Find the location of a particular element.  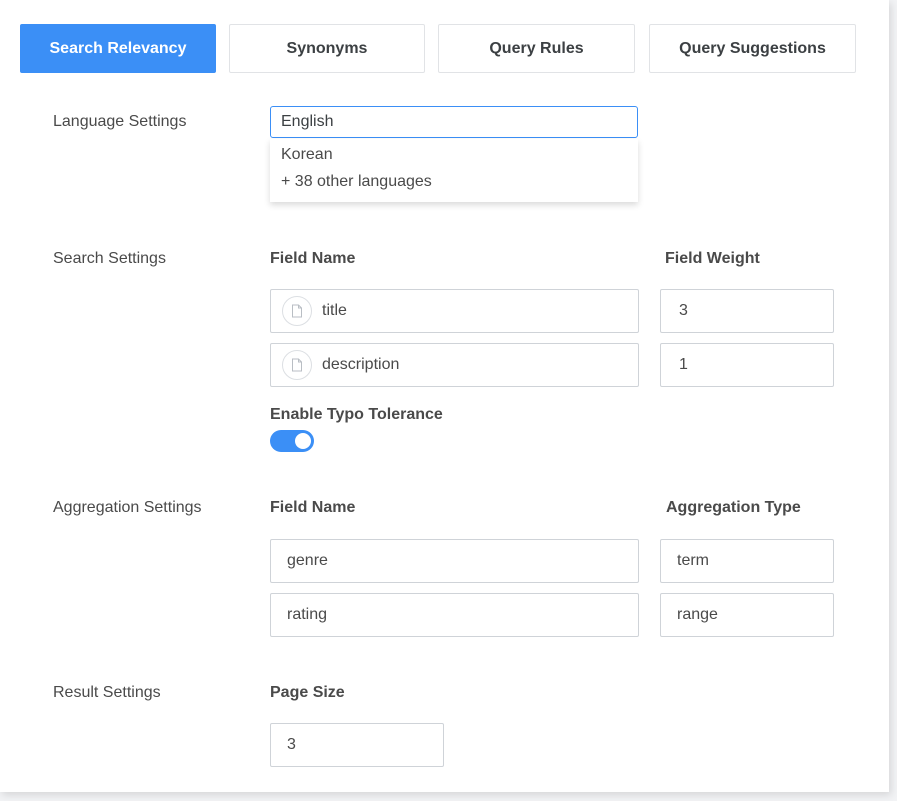

search-settings-label: Search Settings is located at coordinates (109, 258).